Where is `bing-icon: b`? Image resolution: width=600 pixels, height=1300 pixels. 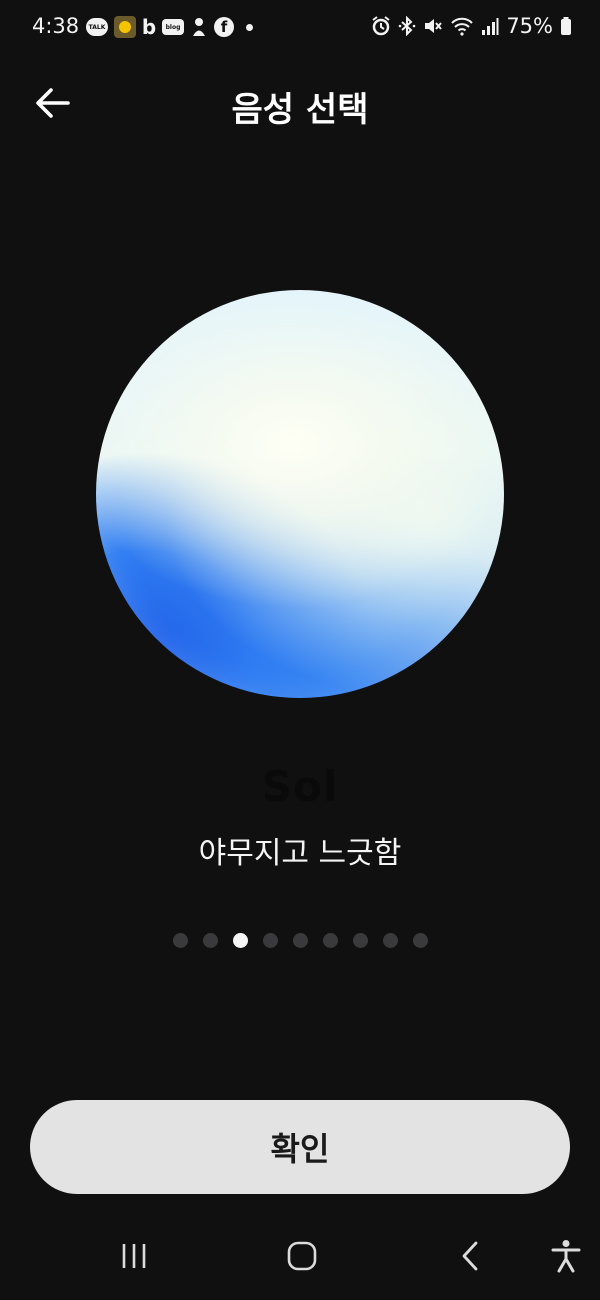 bing-icon: b is located at coordinates (149, 27).